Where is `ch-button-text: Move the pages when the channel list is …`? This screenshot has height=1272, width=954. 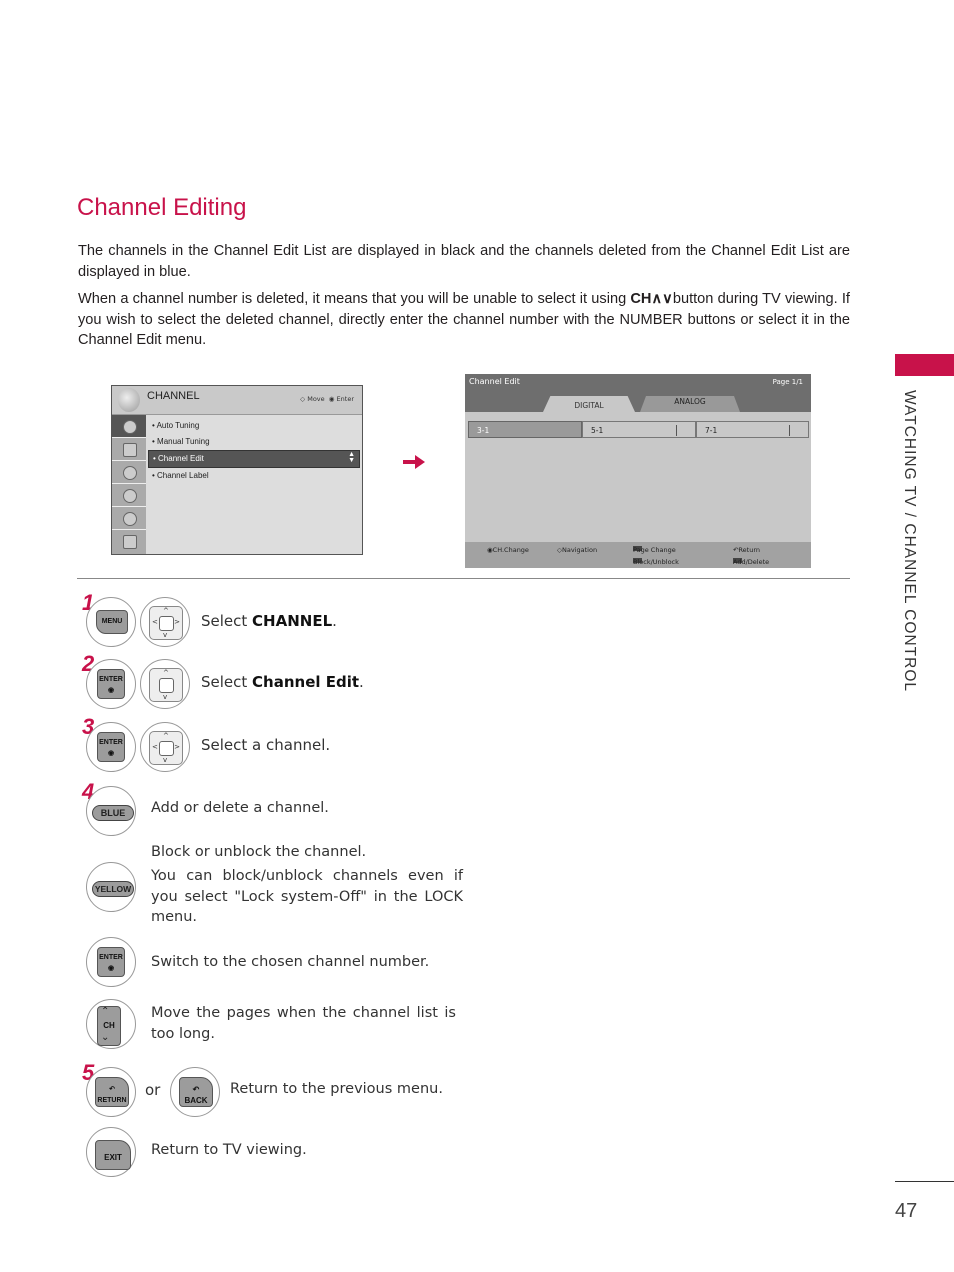 ch-button-text: Move the pages when the channel list is … is located at coordinates (303, 1023).